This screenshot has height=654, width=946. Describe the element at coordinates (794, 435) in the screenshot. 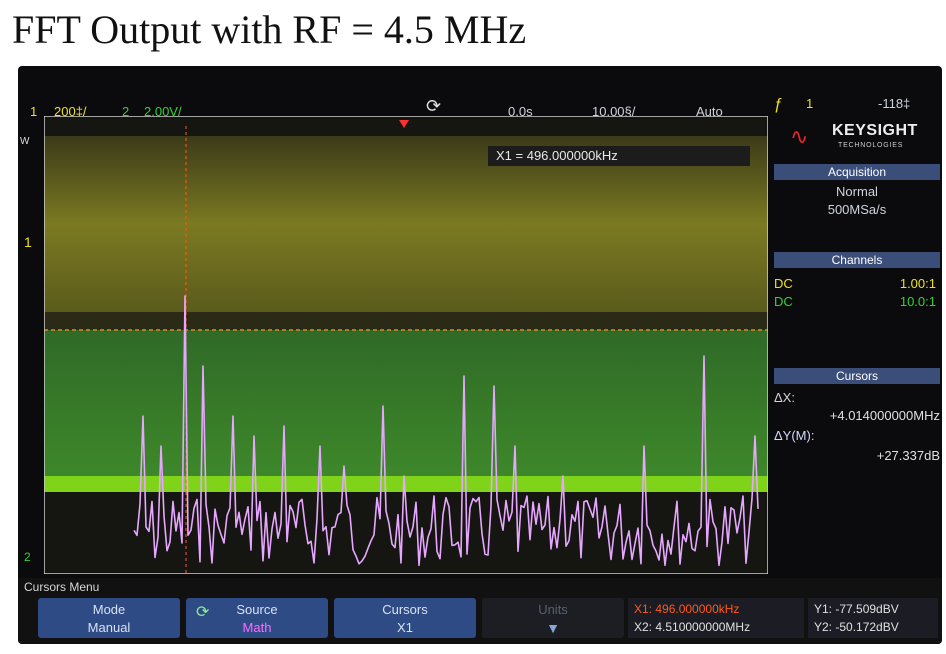

I see `delta-y-label: ΔY(M):` at that location.